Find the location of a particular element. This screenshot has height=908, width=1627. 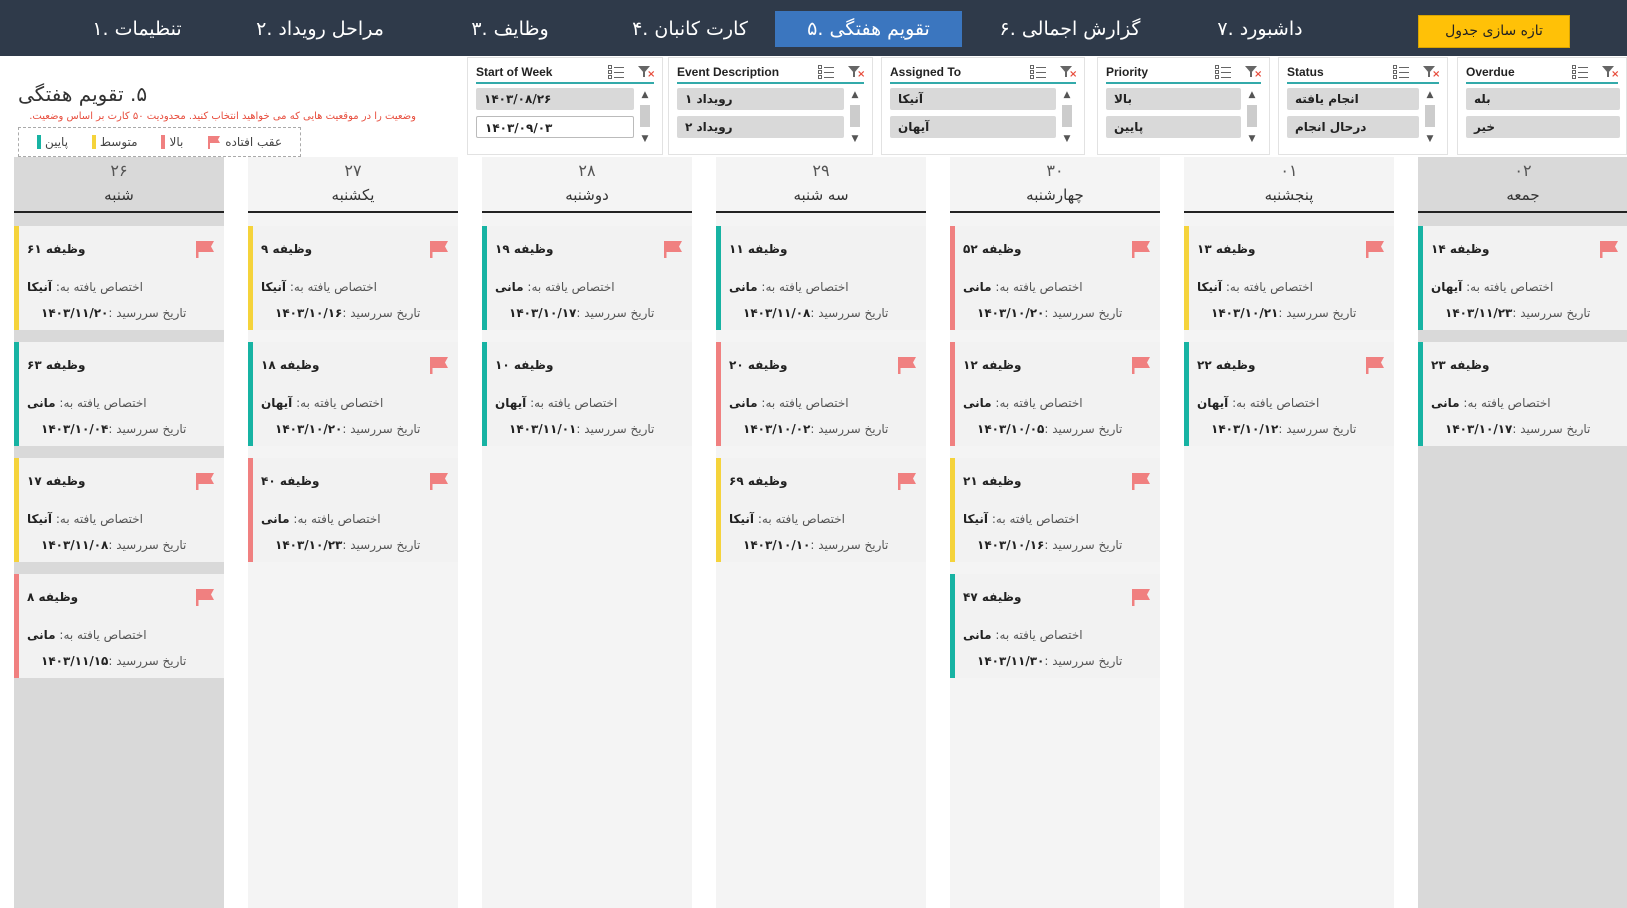

assigned-to: اختصاص یافته به: مانی is located at coordinates (87, 635).